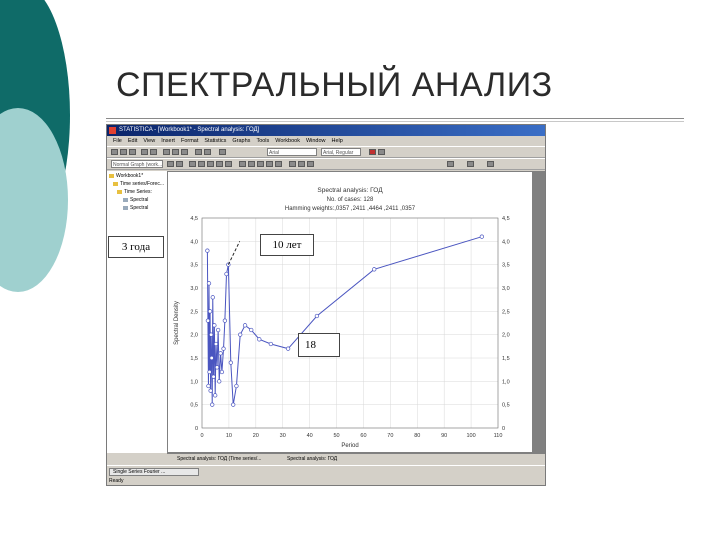 This screenshot has height=540, width=720. I want to click on tree-node: Time Series:, so click(134, 192).